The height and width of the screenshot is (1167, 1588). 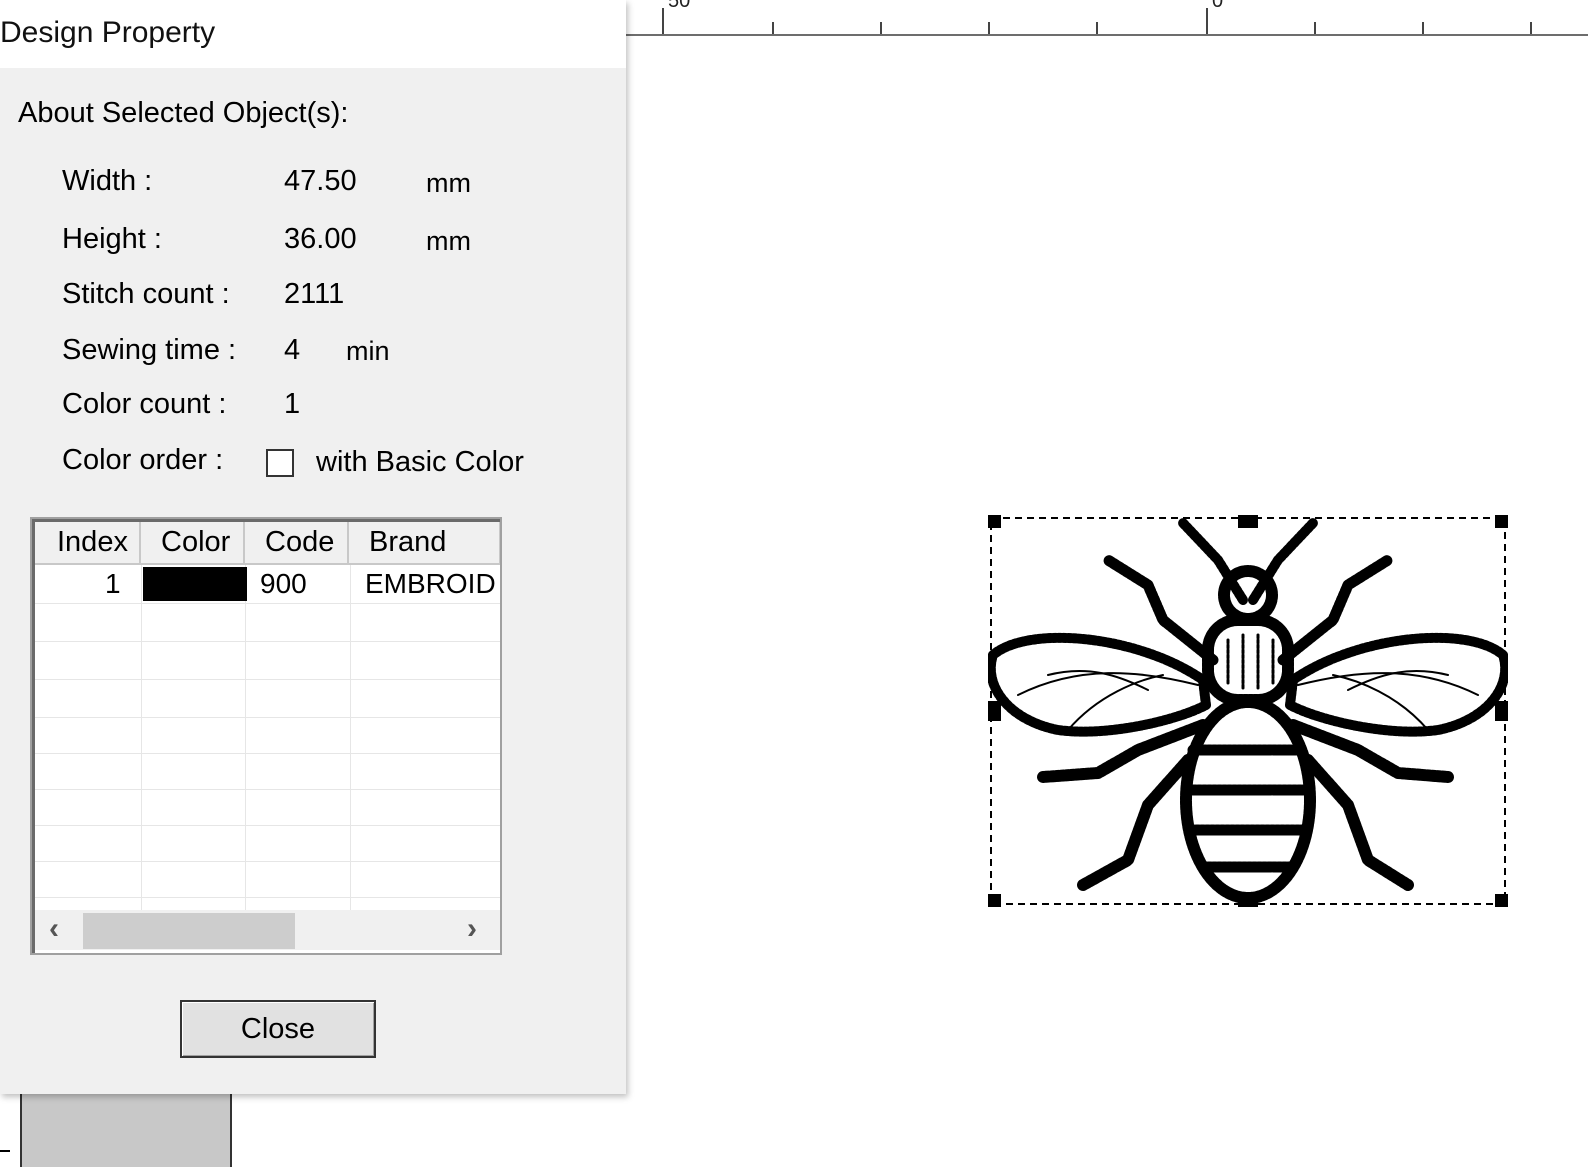 What do you see at coordinates (149, 350) in the screenshot?
I see `sewing-time-label: Sewing time :` at bounding box center [149, 350].